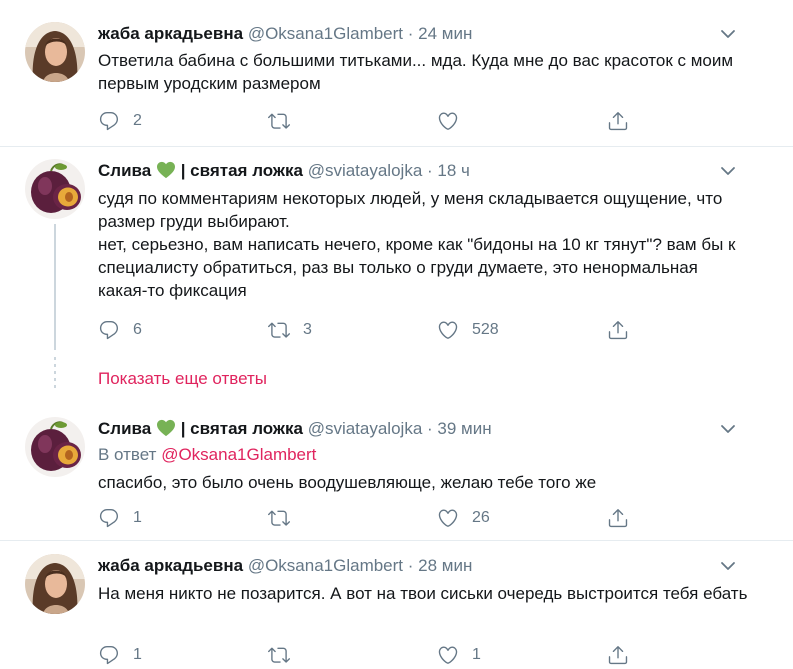 The width and height of the screenshot is (793, 669). Describe the element at coordinates (463, 518) in the screenshot. I see `like-button: 26` at that location.